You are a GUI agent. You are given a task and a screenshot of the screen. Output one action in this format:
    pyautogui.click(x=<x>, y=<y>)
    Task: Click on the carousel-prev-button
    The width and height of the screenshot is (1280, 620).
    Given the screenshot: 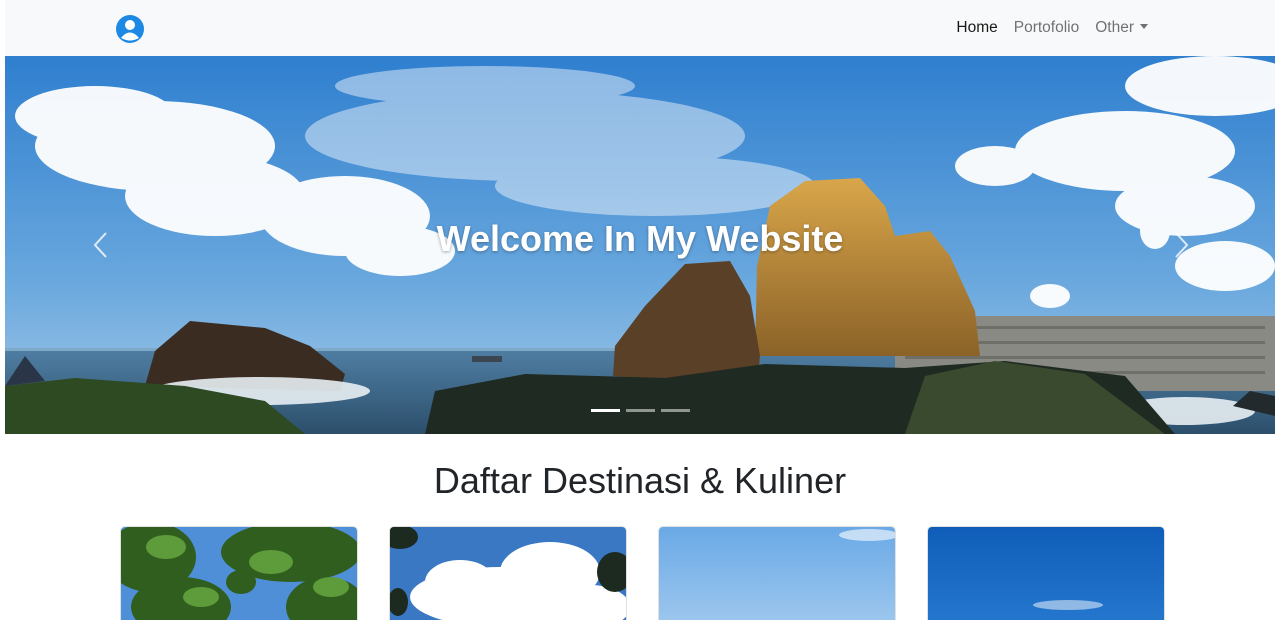 What is the action you would take?
    pyautogui.click(x=100, y=245)
    